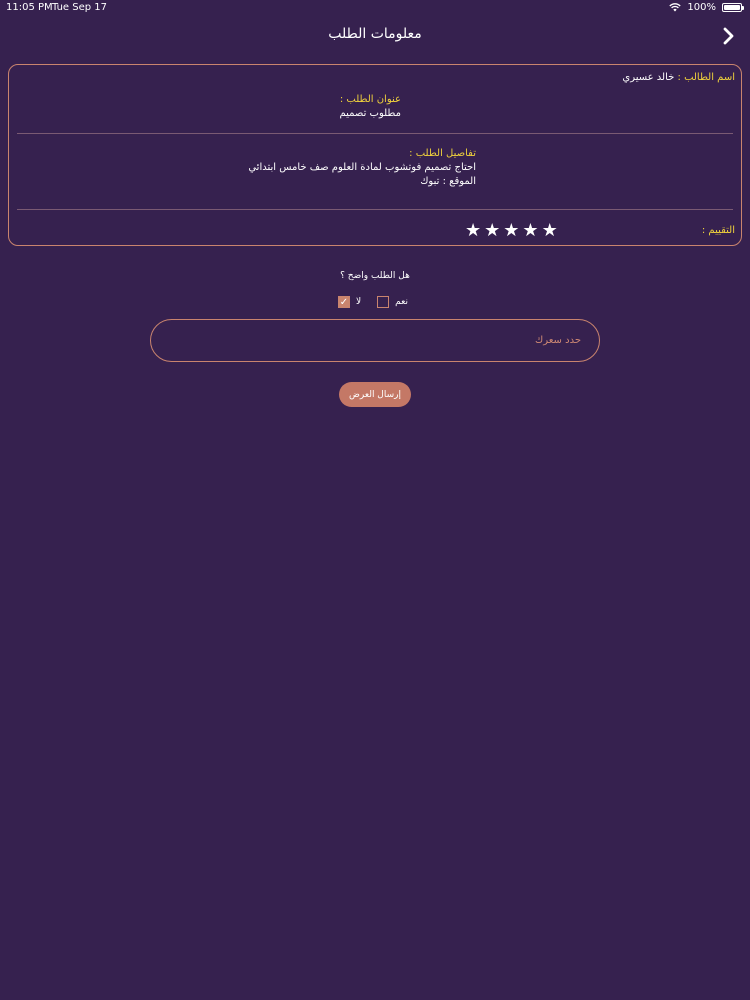  Describe the element at coordinates (448, 181) in the screenshot. I see `request-location: الموقع : تبوك` at that location.